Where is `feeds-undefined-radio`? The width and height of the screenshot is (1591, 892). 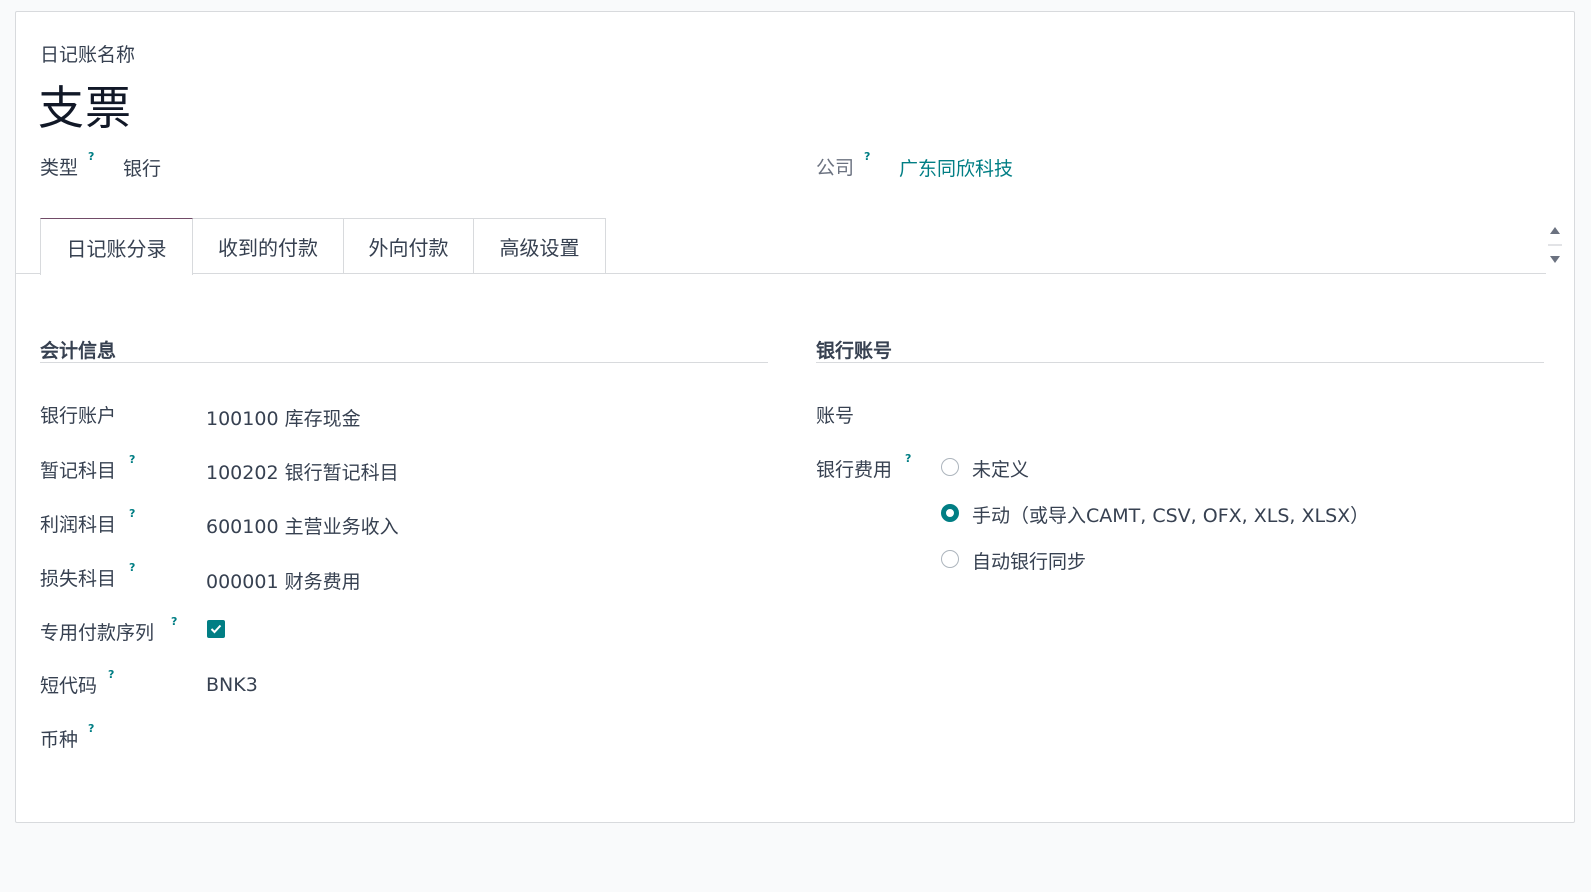 feeds-undefined-radio is located at coordinates (950, 467).